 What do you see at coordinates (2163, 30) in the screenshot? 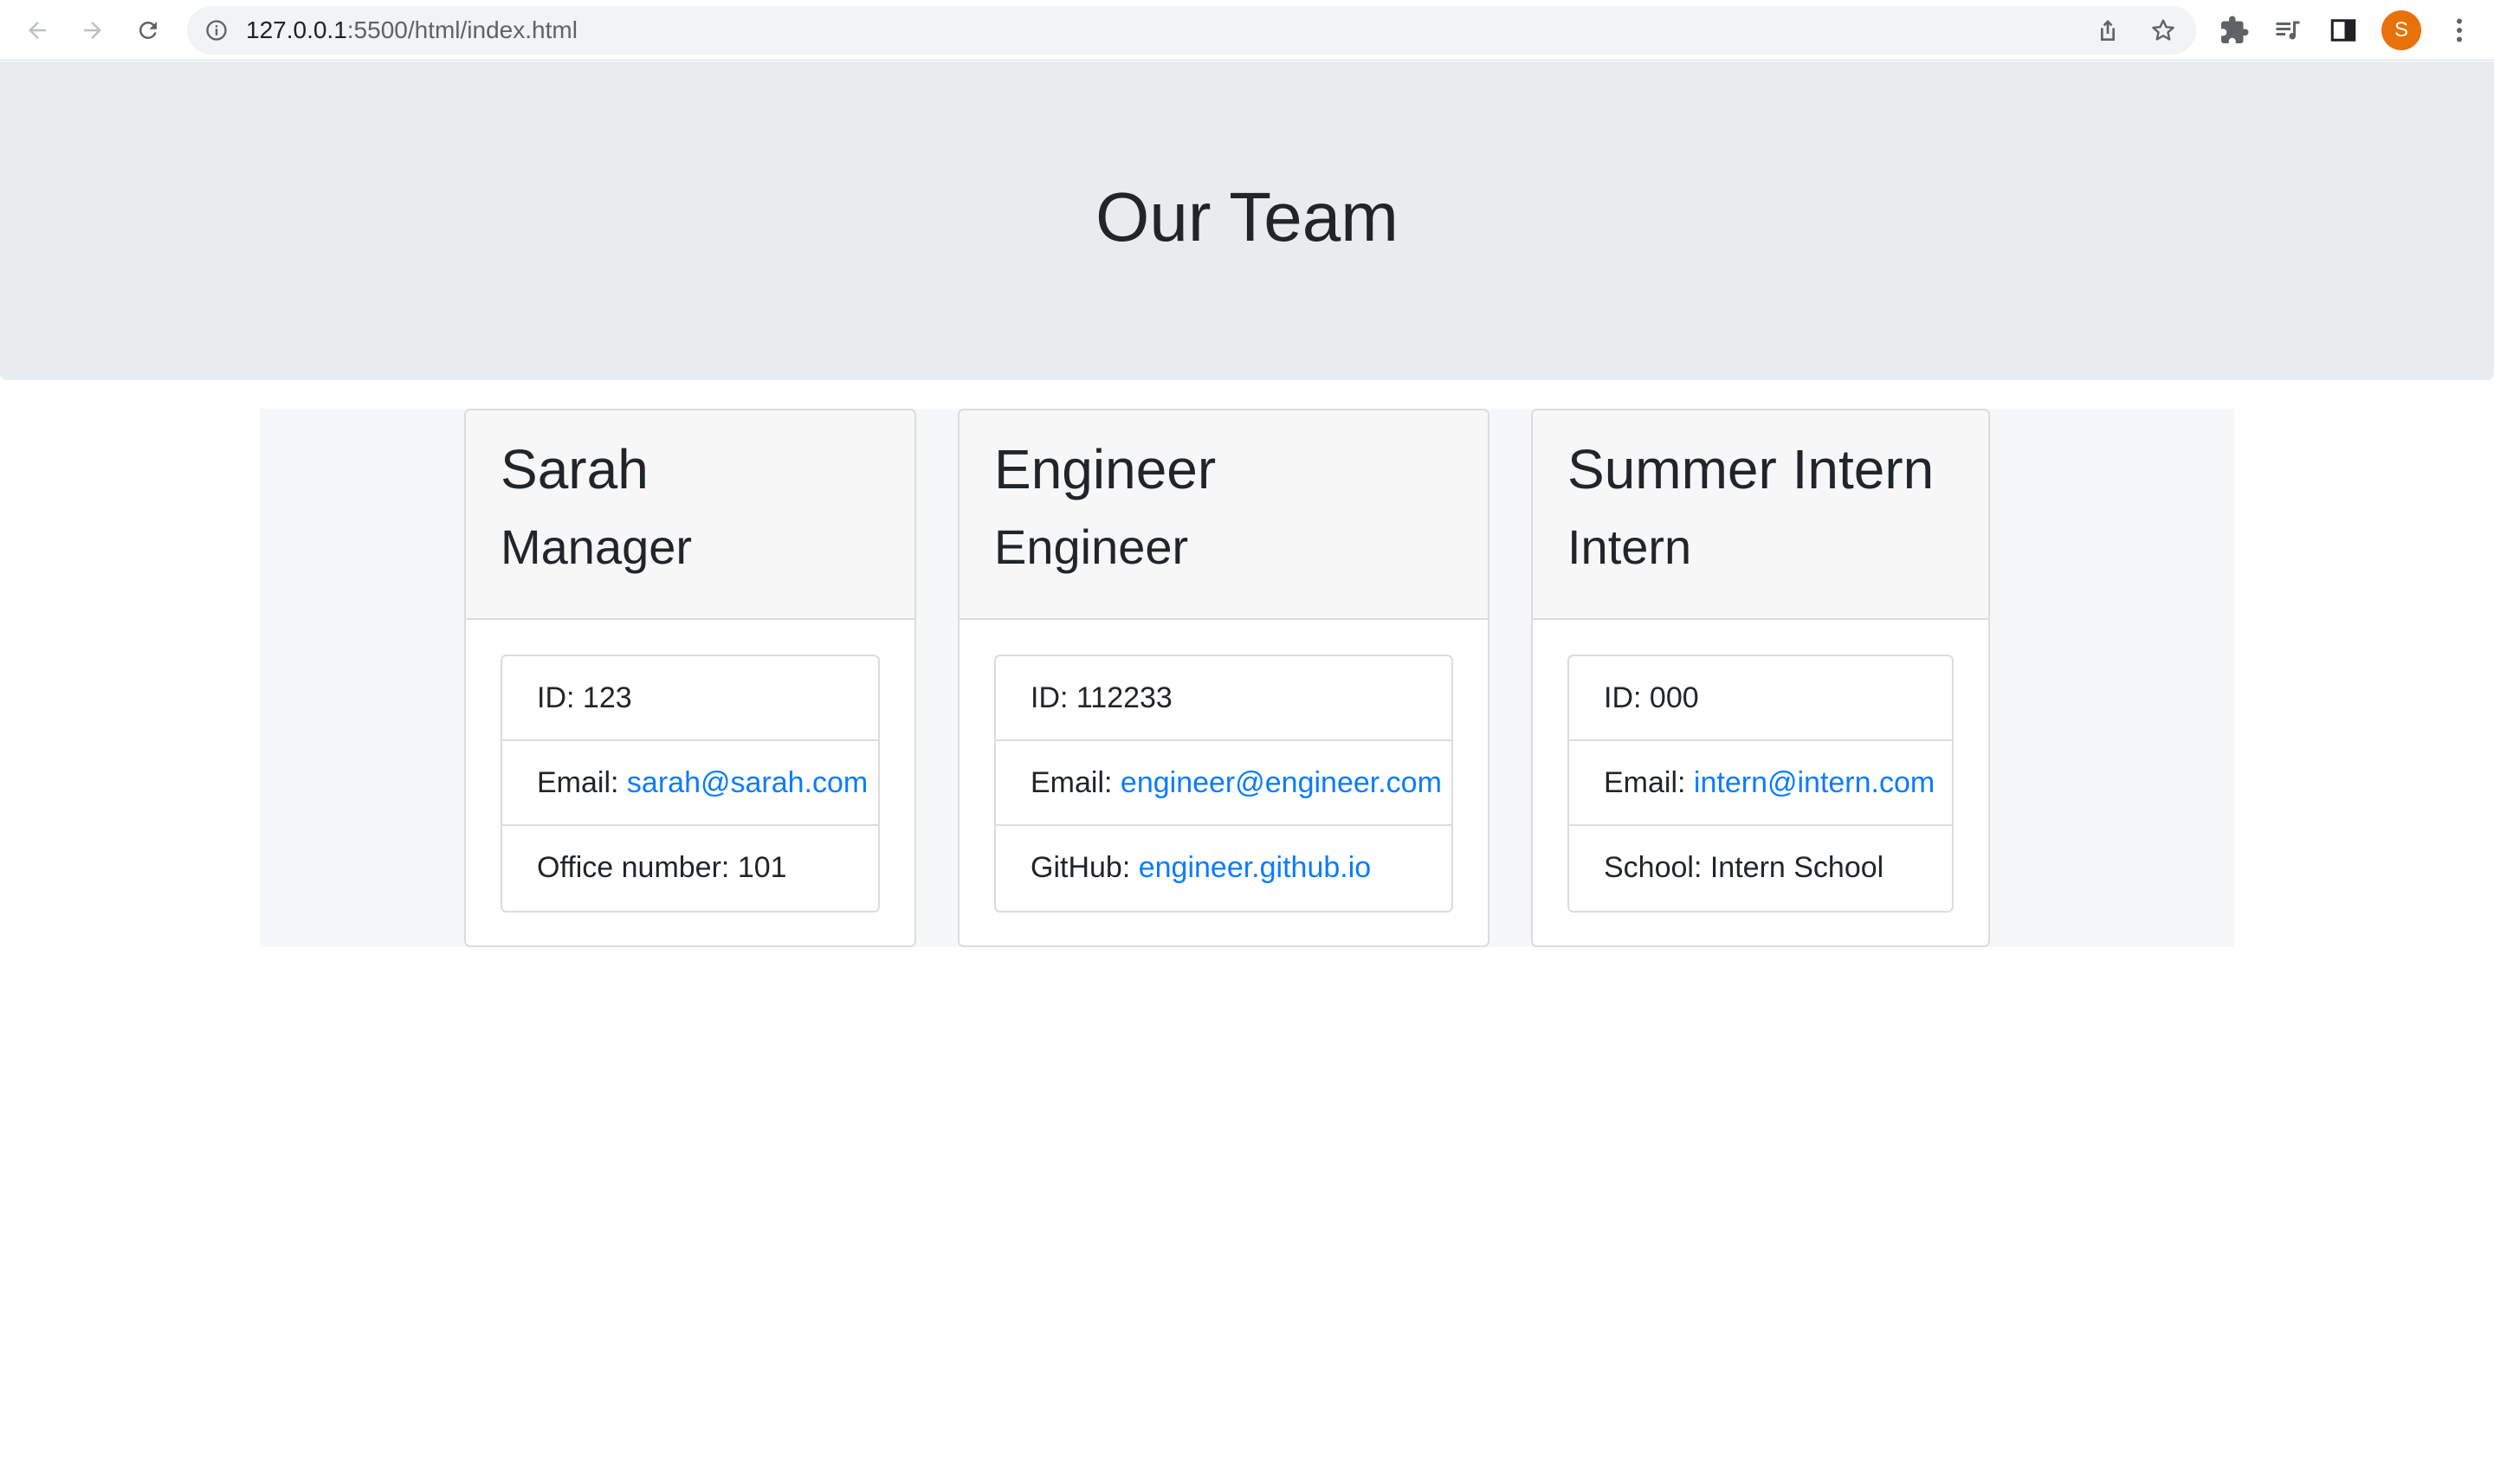
I see `star-icon` at bounding box center [2163, 30].